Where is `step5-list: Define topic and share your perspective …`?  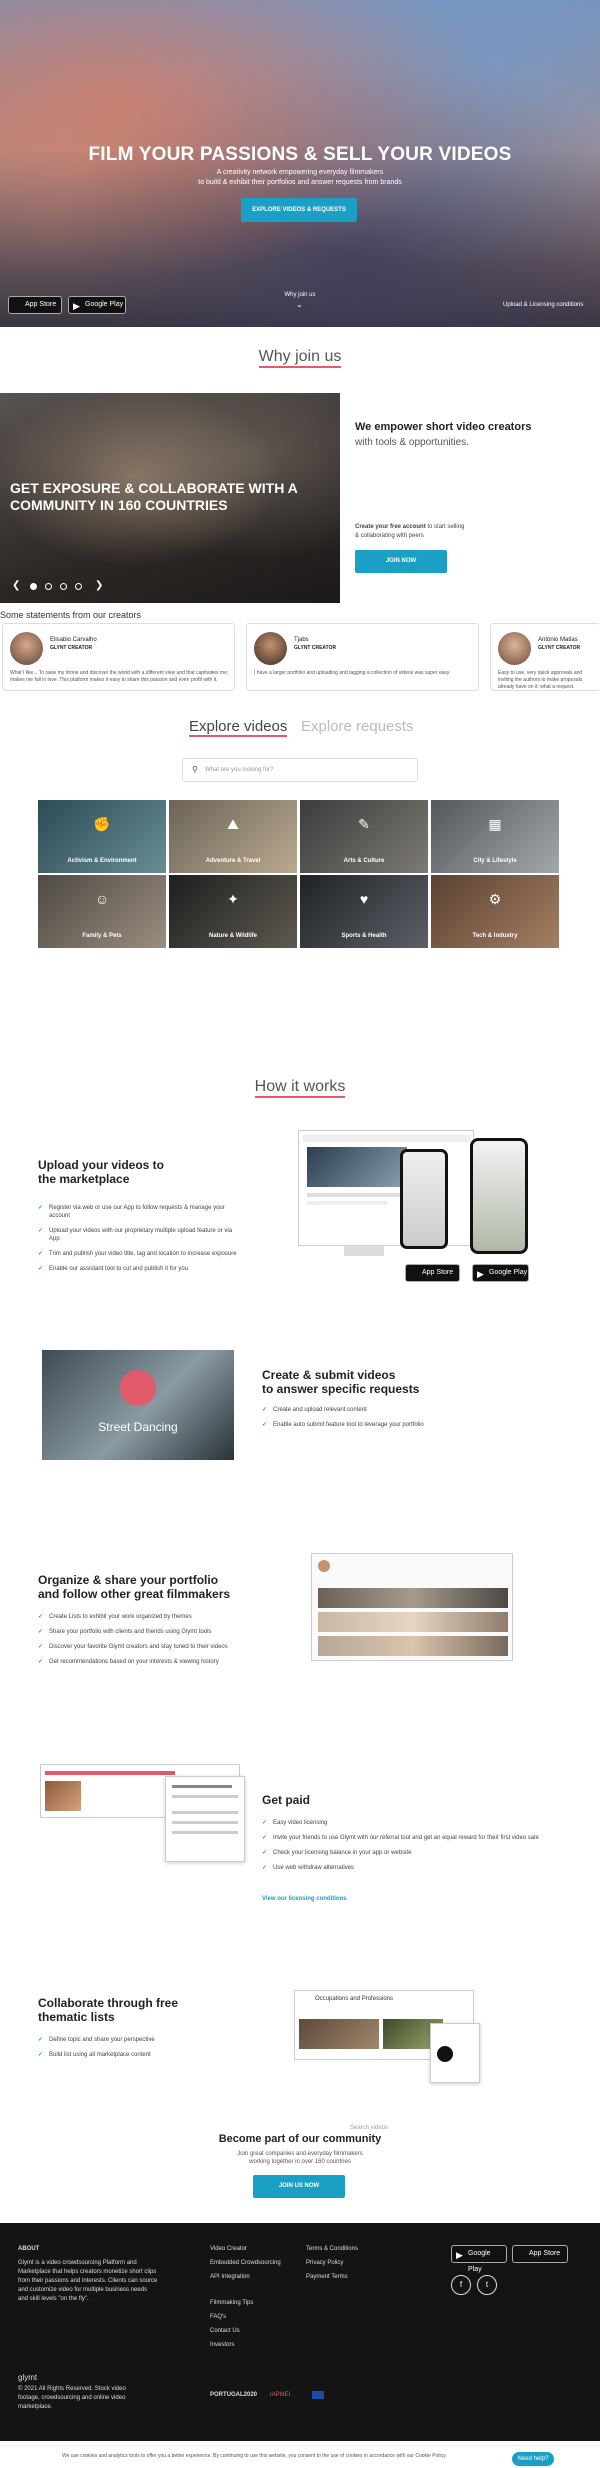
step5-list: Define topic and share your perspective … is located at coordinates (138, 2051).